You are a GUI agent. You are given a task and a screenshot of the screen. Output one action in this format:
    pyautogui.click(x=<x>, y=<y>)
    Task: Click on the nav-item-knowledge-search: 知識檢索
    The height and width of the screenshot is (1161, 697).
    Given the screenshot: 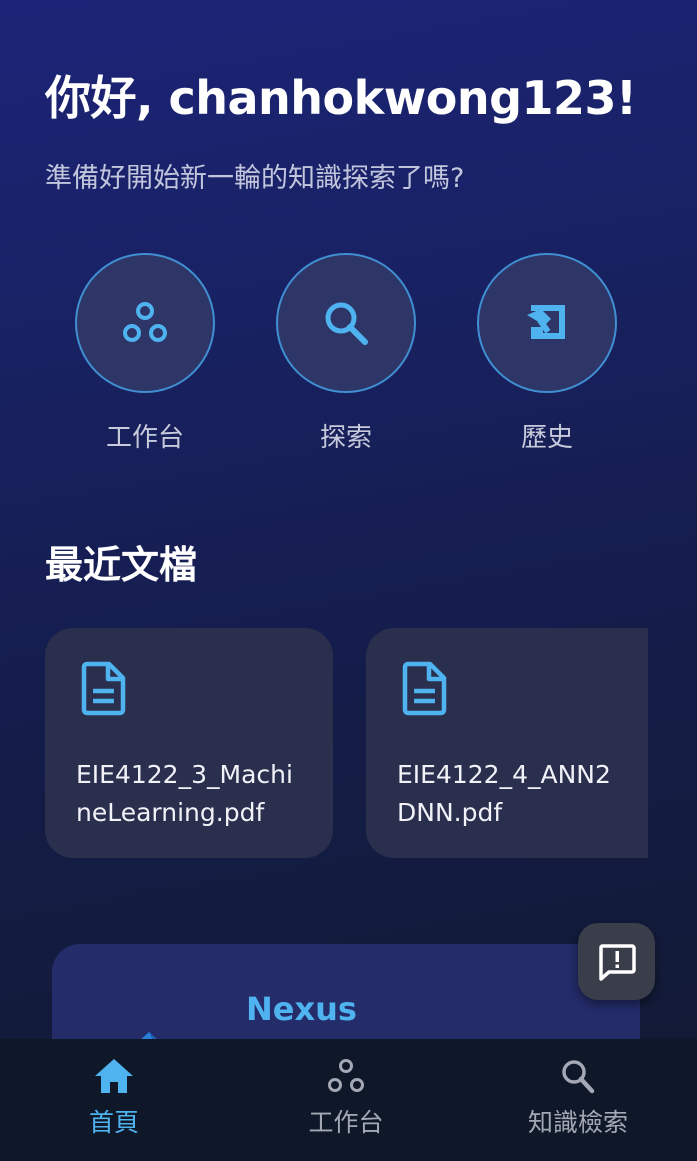 What is the action you would take?
    pyautogui.click(x=578, y=1098)
    